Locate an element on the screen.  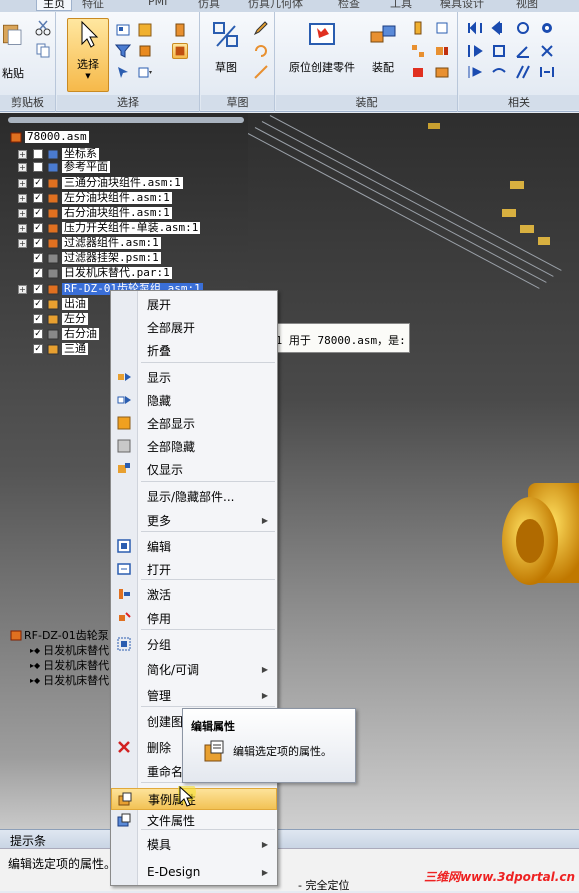
menu-item: 文件属性 is located at coordinates (194, 820).